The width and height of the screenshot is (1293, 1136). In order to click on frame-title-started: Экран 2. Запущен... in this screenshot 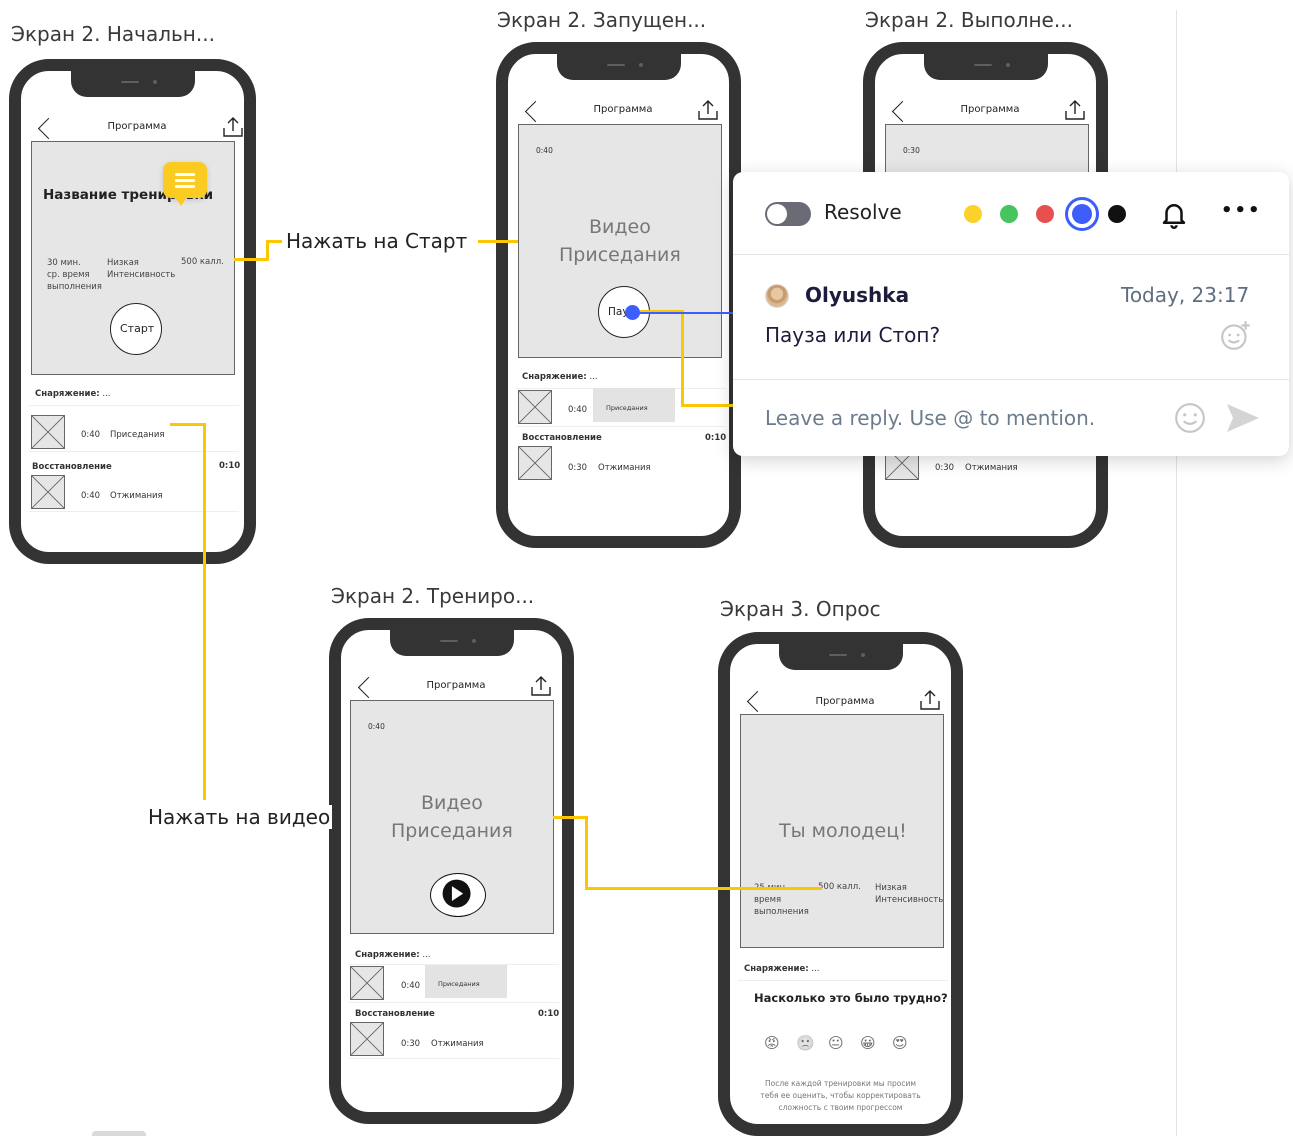, I will do `click(601, 20)`.